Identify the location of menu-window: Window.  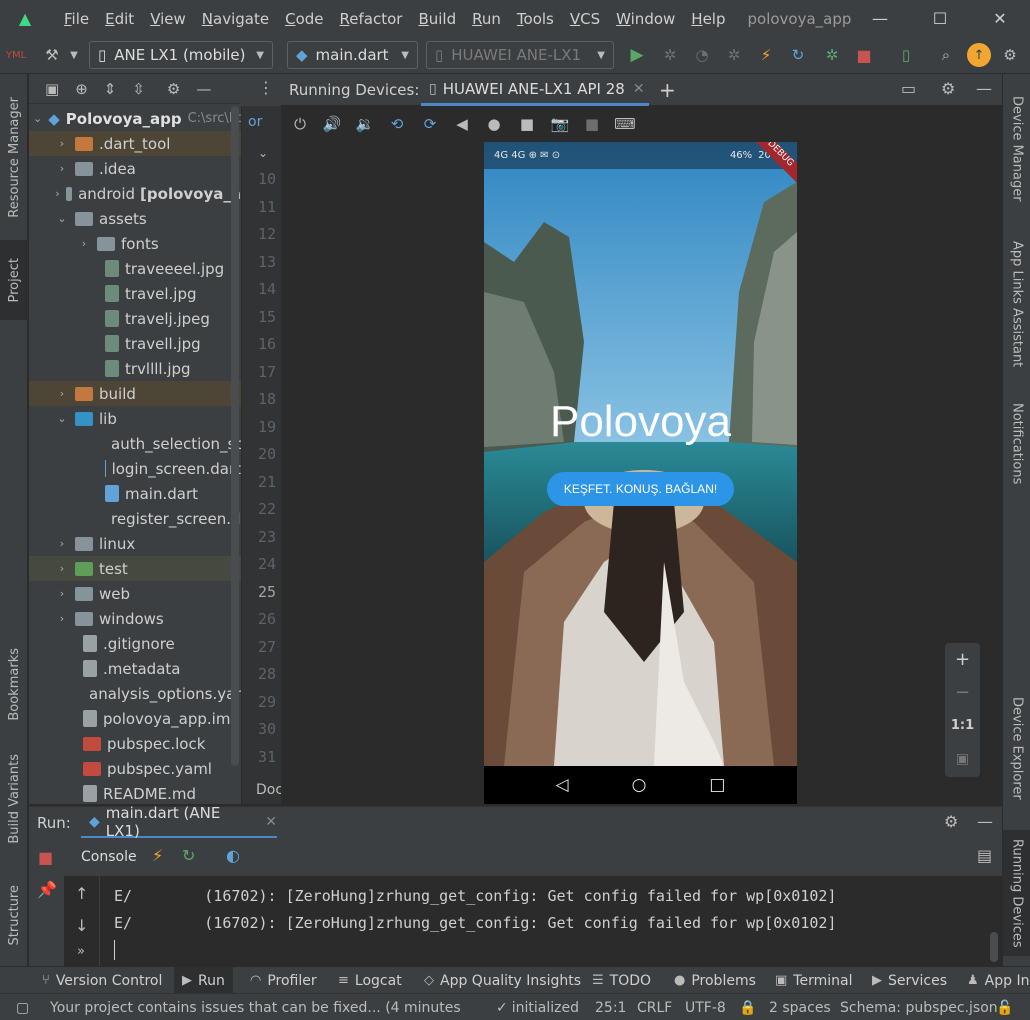
(645, 19).